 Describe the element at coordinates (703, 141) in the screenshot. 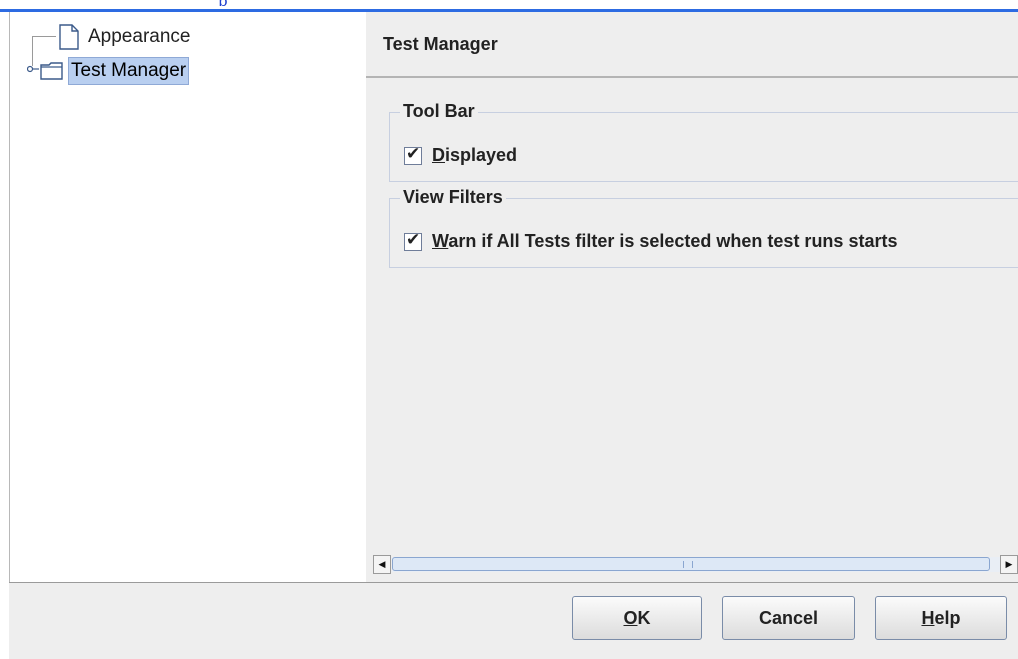

I see `toolbar-group: Tool Bar ✔ Displayed` at that location.